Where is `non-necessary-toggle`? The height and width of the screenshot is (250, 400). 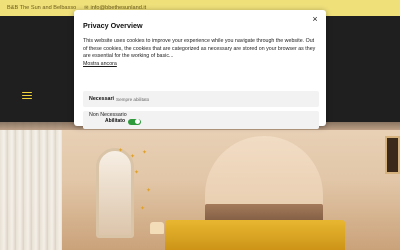
non-necessary-toggle is located at coordinates (134, 121).